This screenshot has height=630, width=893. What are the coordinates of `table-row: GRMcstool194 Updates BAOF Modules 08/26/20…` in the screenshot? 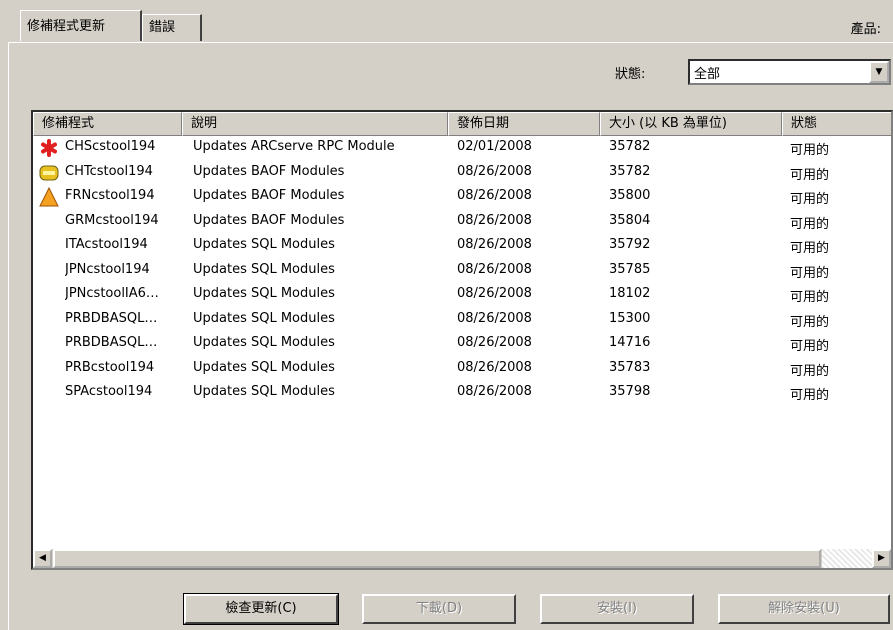 It's located at (462, 222).